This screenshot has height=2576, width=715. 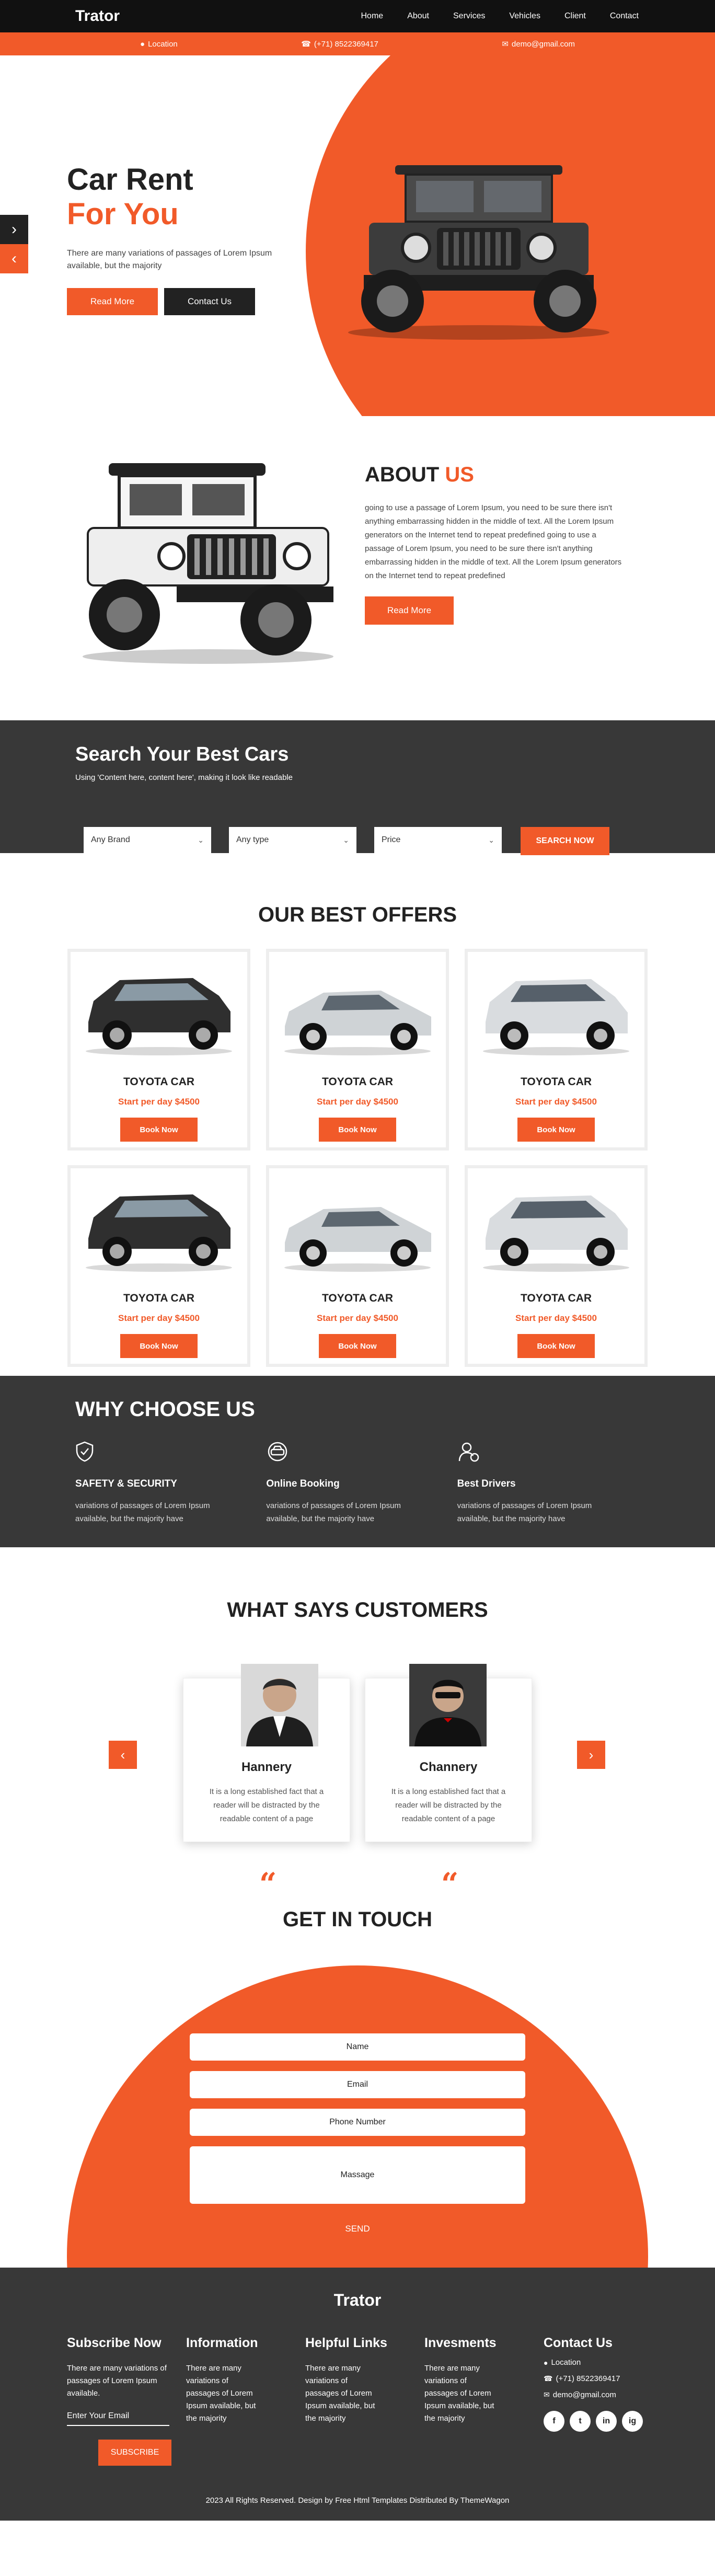 What do you see at coordinates (14, 258) in the screenshot?
I see `slider-prev-button: ‹` at bounding box center [14, 258].